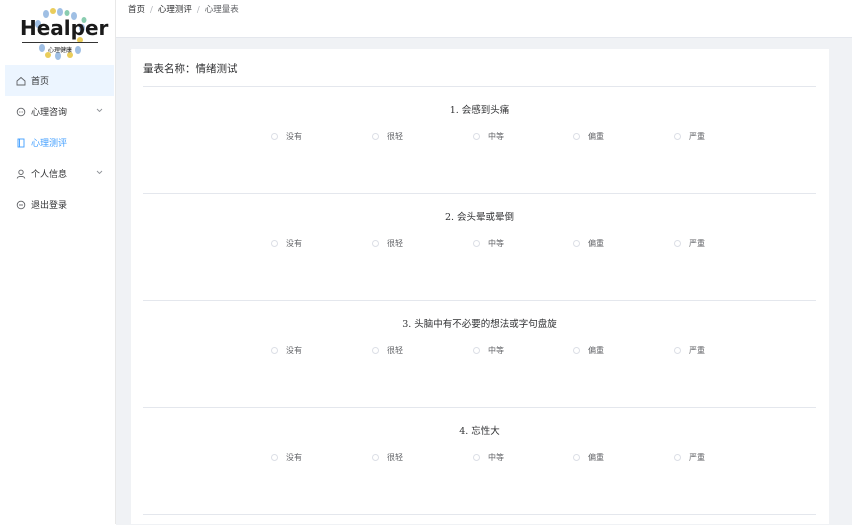 The height and width of the screenshot is (525, 852). Describe the element at coordinates (479, 110) in the screenshot. I see `question-title: 1. 会感到头痛` at that location.